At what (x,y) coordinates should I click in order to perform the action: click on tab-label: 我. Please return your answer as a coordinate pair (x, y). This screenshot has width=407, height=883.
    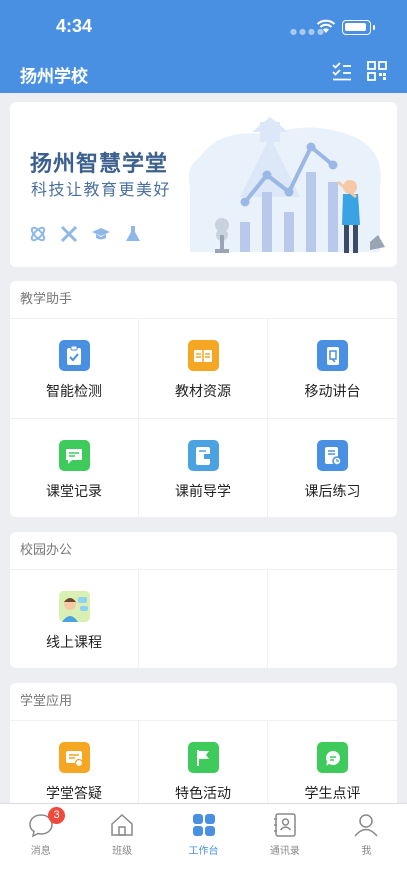
    Looking at the image, I should click on (366, 851).